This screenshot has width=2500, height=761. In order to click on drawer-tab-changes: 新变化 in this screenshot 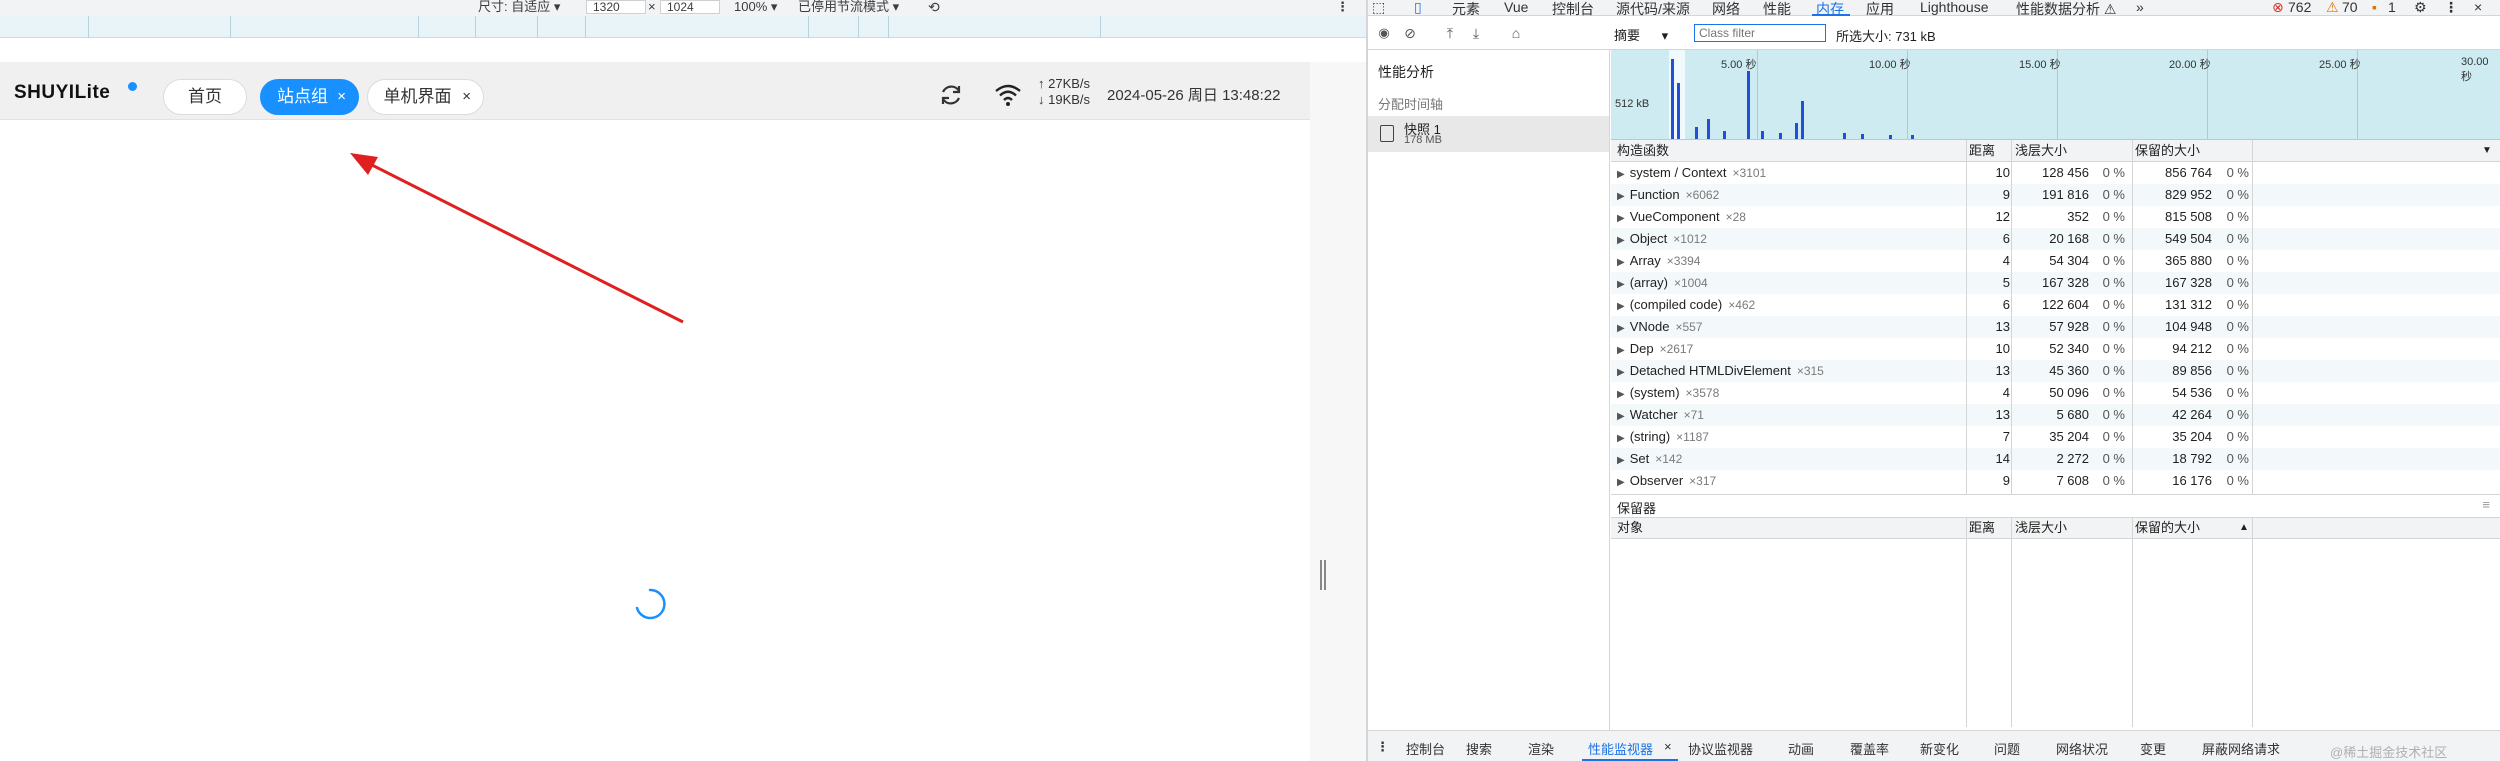, I will do `click(1939, 748)`.